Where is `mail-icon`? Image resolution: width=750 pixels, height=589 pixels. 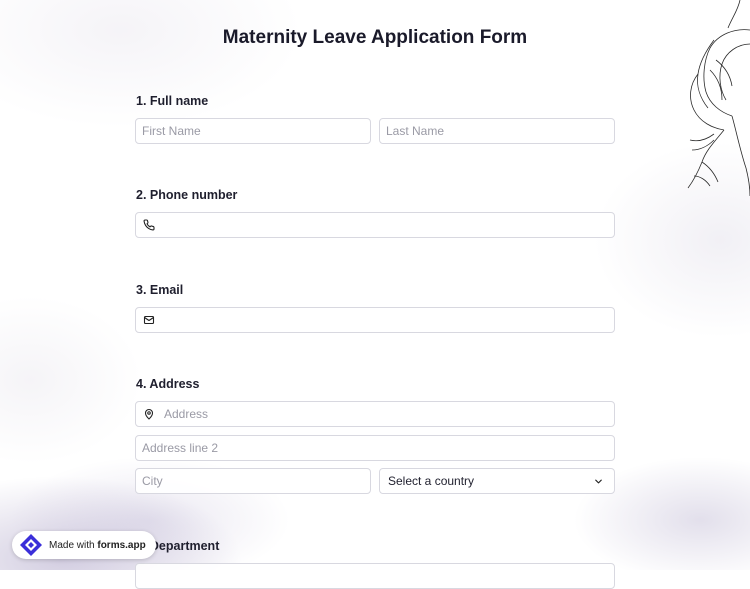 mail-icon is located at coordinates (149, 320).